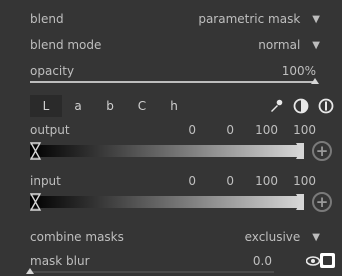 The height and width of the screenshot is (276, 342). Describe the element at coordinates (179, 130) in the screenshot. I see `output-values-row: output 0 0 100 100` at that location.